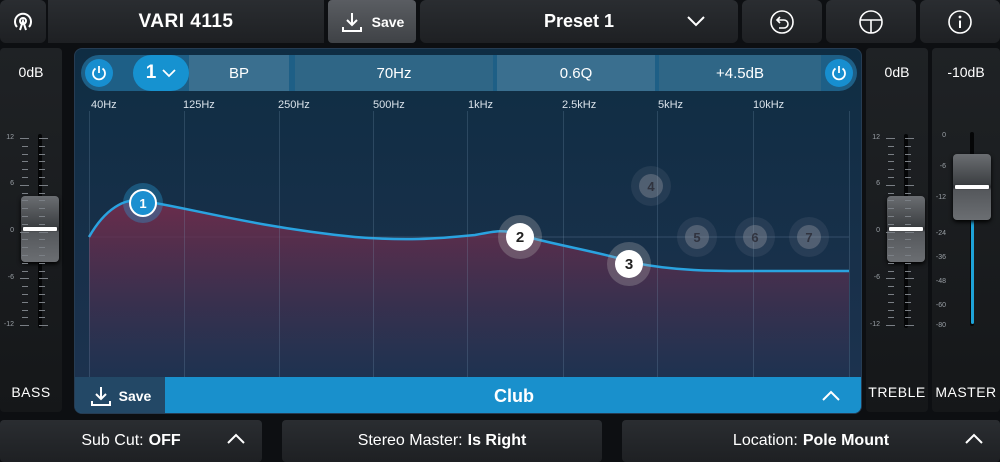 The image size is (1000, 462). I want to click on freq-label: 250Hz, so click(294, 105).